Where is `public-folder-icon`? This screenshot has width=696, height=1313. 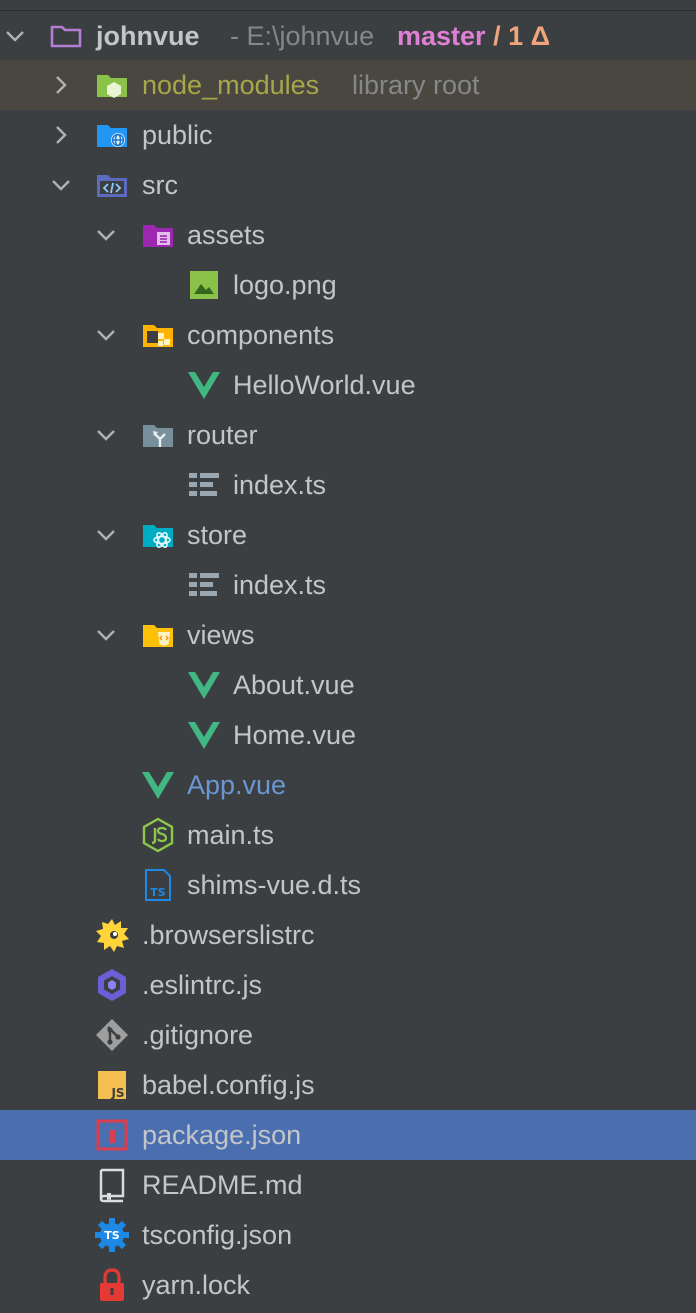 public-folder-icon is located at coordinates (112, 135).